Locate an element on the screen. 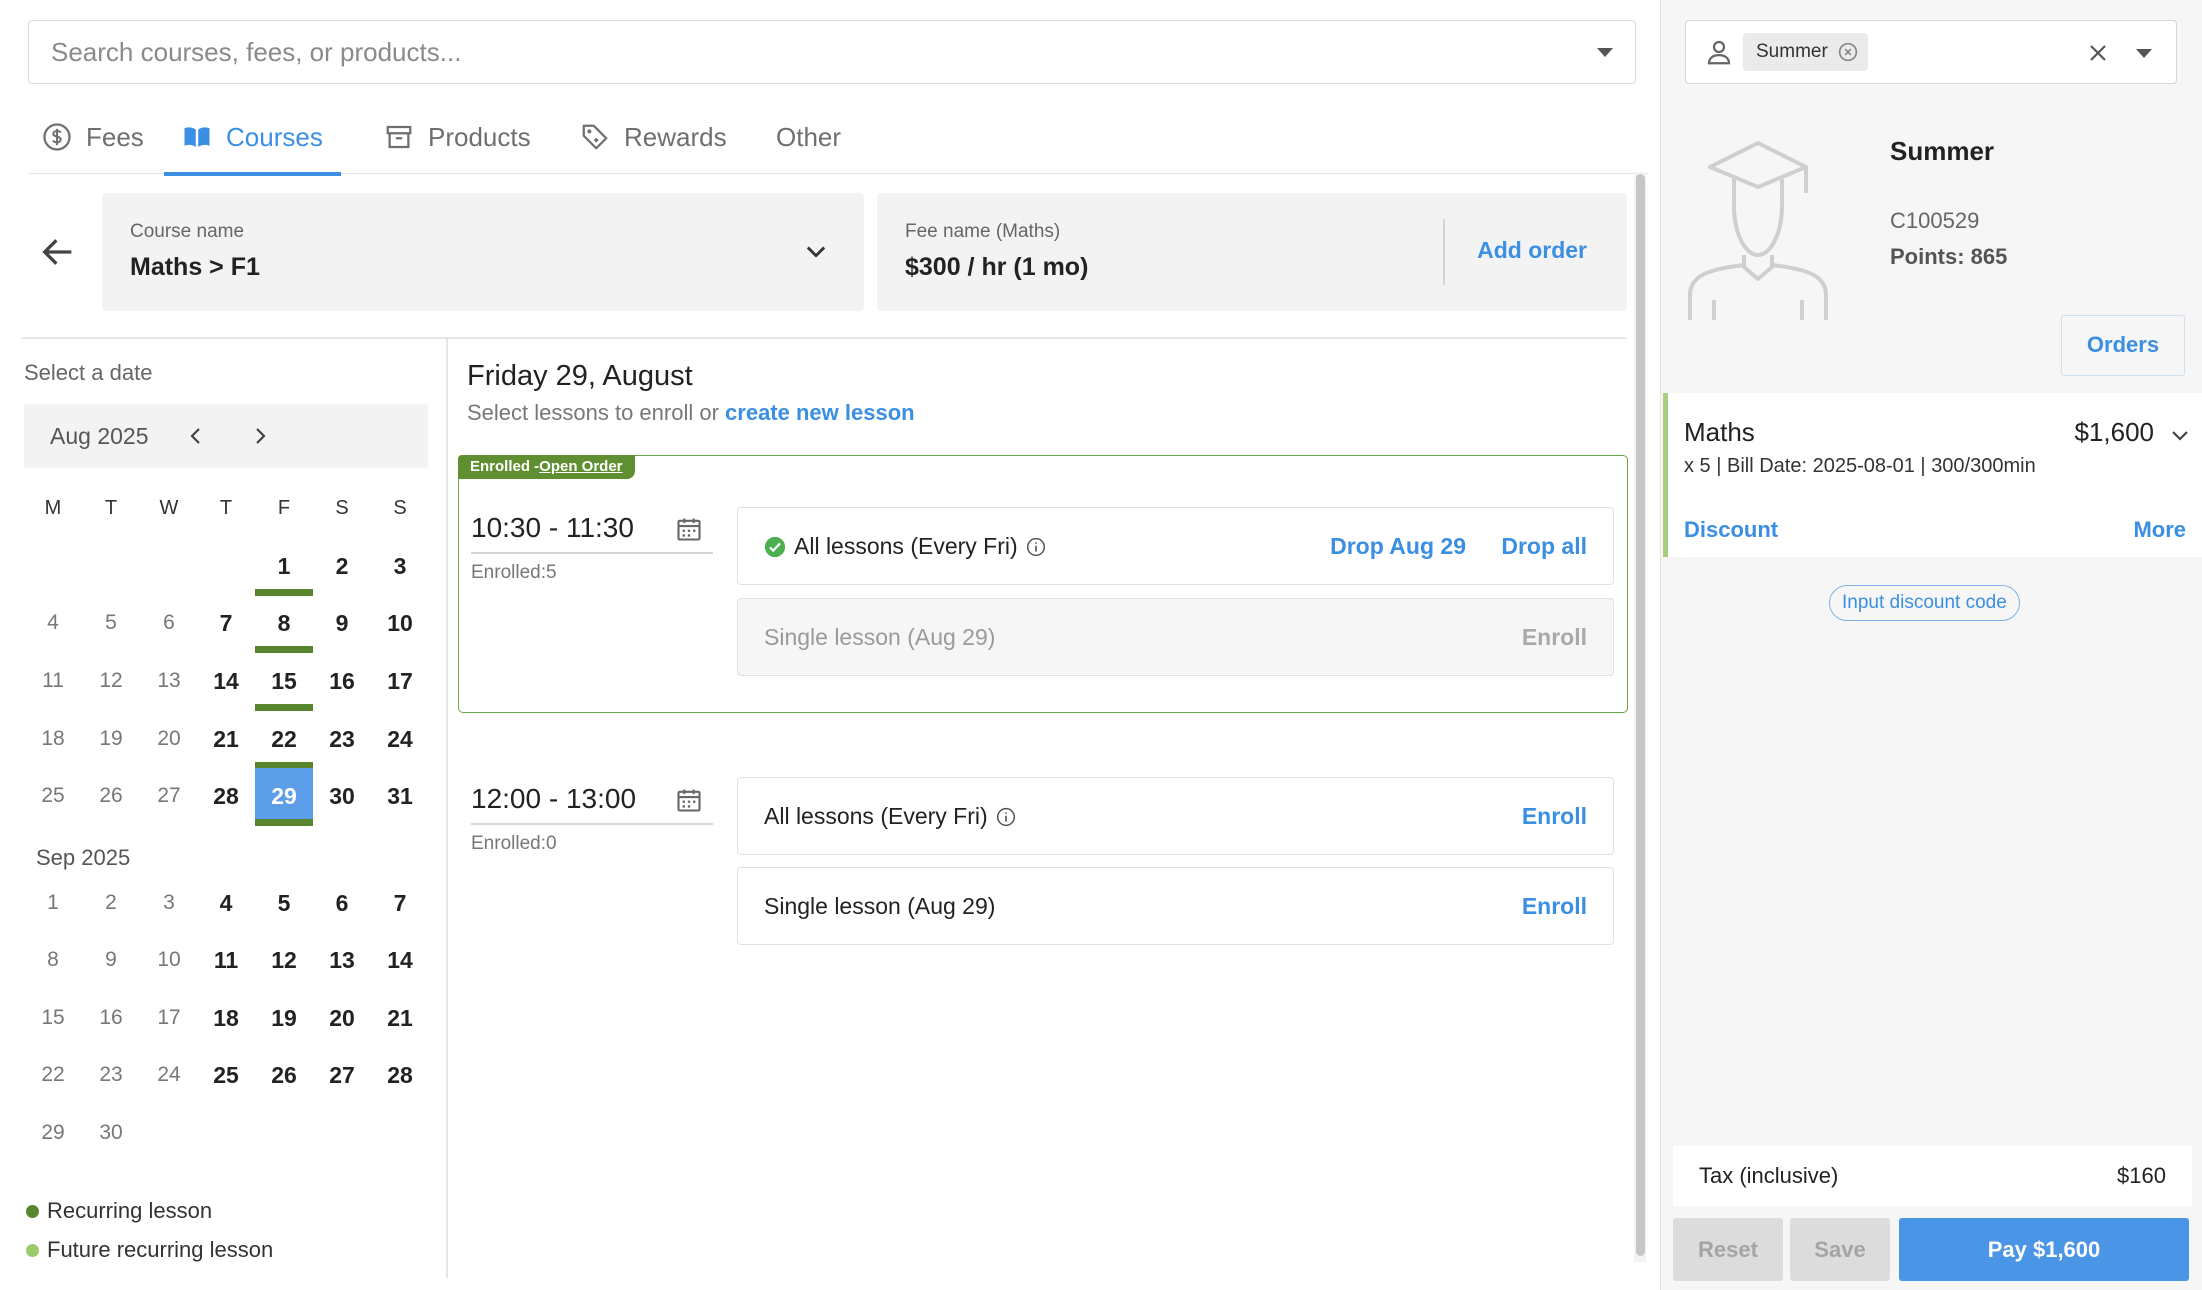 Image resolution: width=2202 pixels, height=1290 pixels. scrollbar-thumb is located at coordinates (1640, 715).